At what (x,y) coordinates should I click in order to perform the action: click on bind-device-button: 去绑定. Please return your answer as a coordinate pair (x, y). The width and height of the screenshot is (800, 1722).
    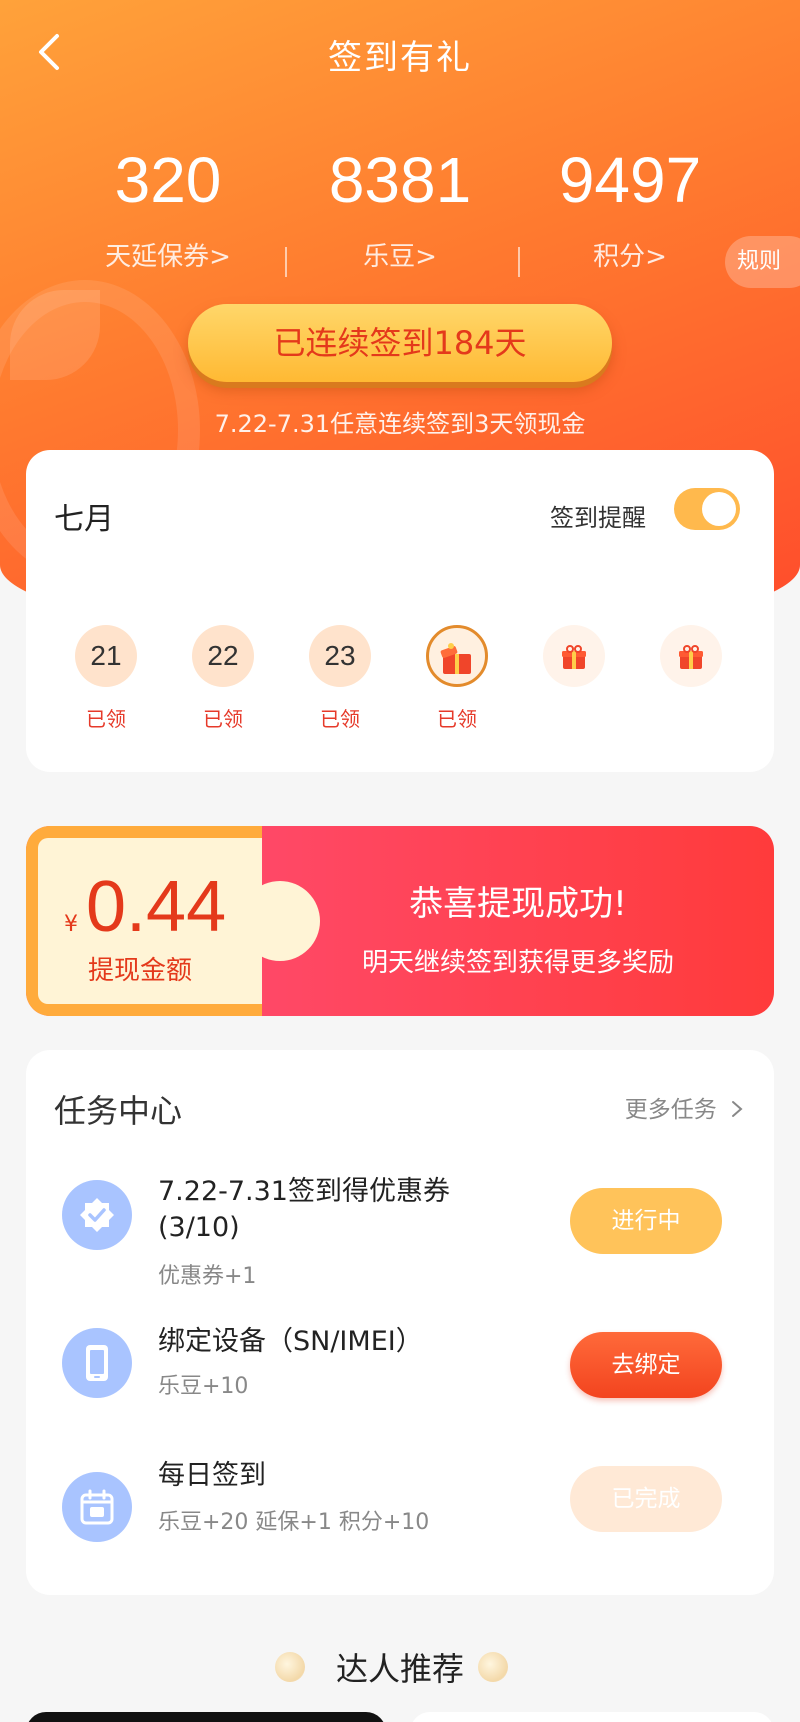
    Looking at the image, I should click on (646, 1365).